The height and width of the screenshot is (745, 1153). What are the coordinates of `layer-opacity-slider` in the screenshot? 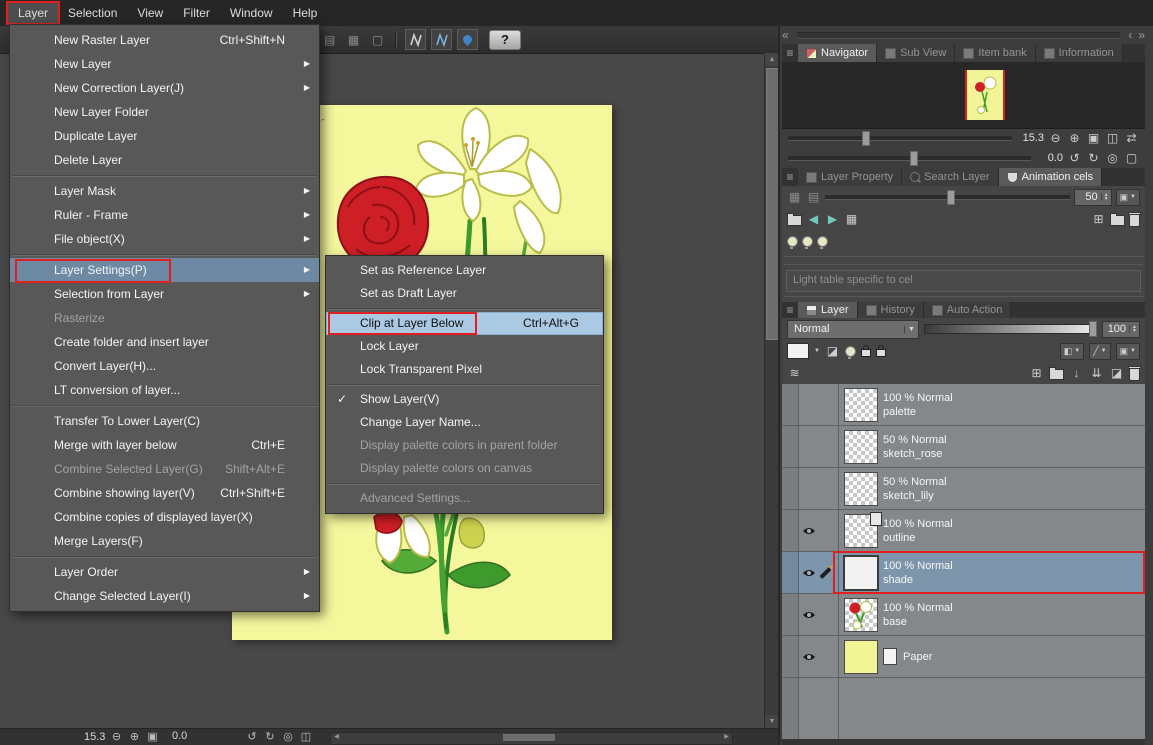 It's located at (1011, 329).